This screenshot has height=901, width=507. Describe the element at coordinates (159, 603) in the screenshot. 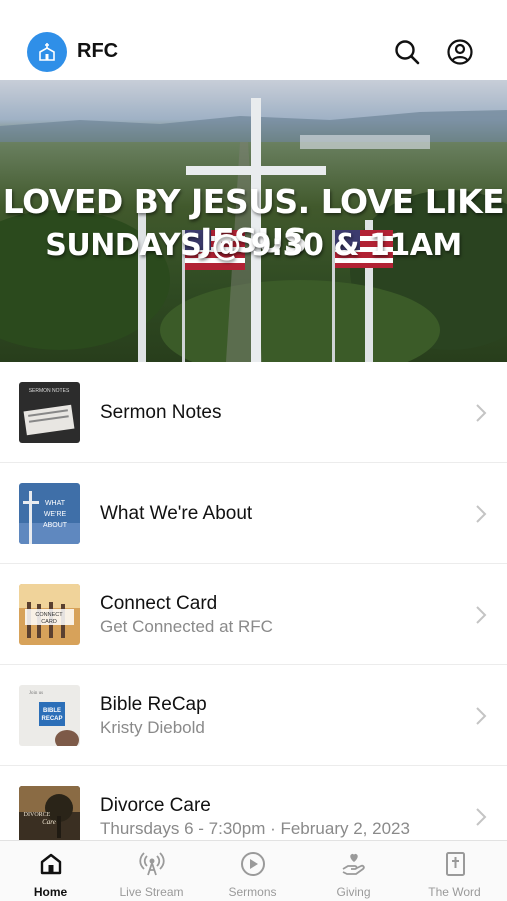

I see `item-title: Connect Card` at that location.